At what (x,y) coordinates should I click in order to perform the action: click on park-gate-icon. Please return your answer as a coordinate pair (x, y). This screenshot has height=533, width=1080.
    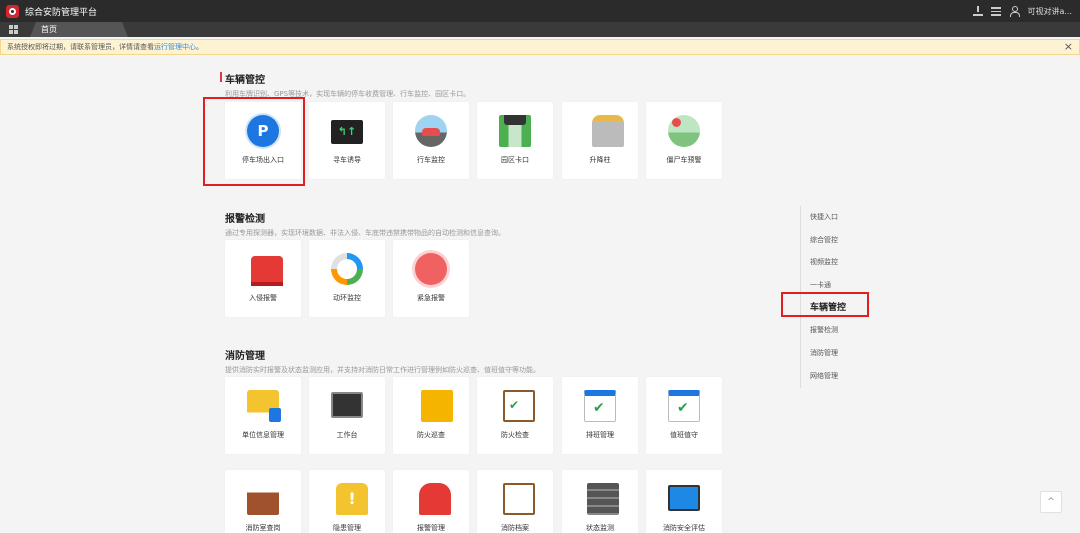
    Looking at the image, I should click on (515, 131).